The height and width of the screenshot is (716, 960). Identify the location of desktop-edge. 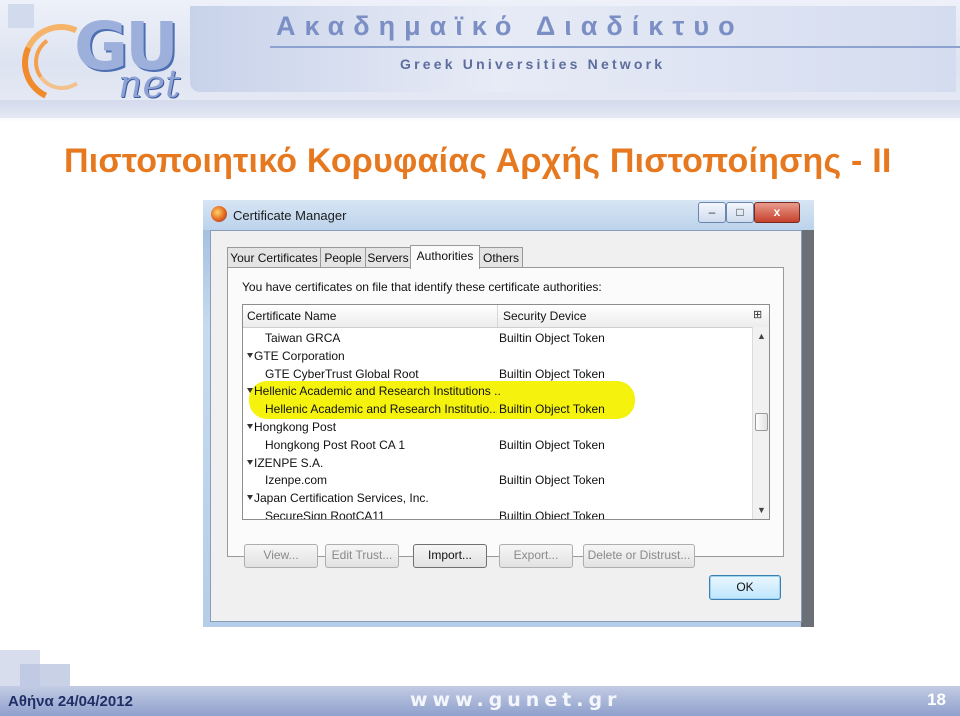
(807, 413).